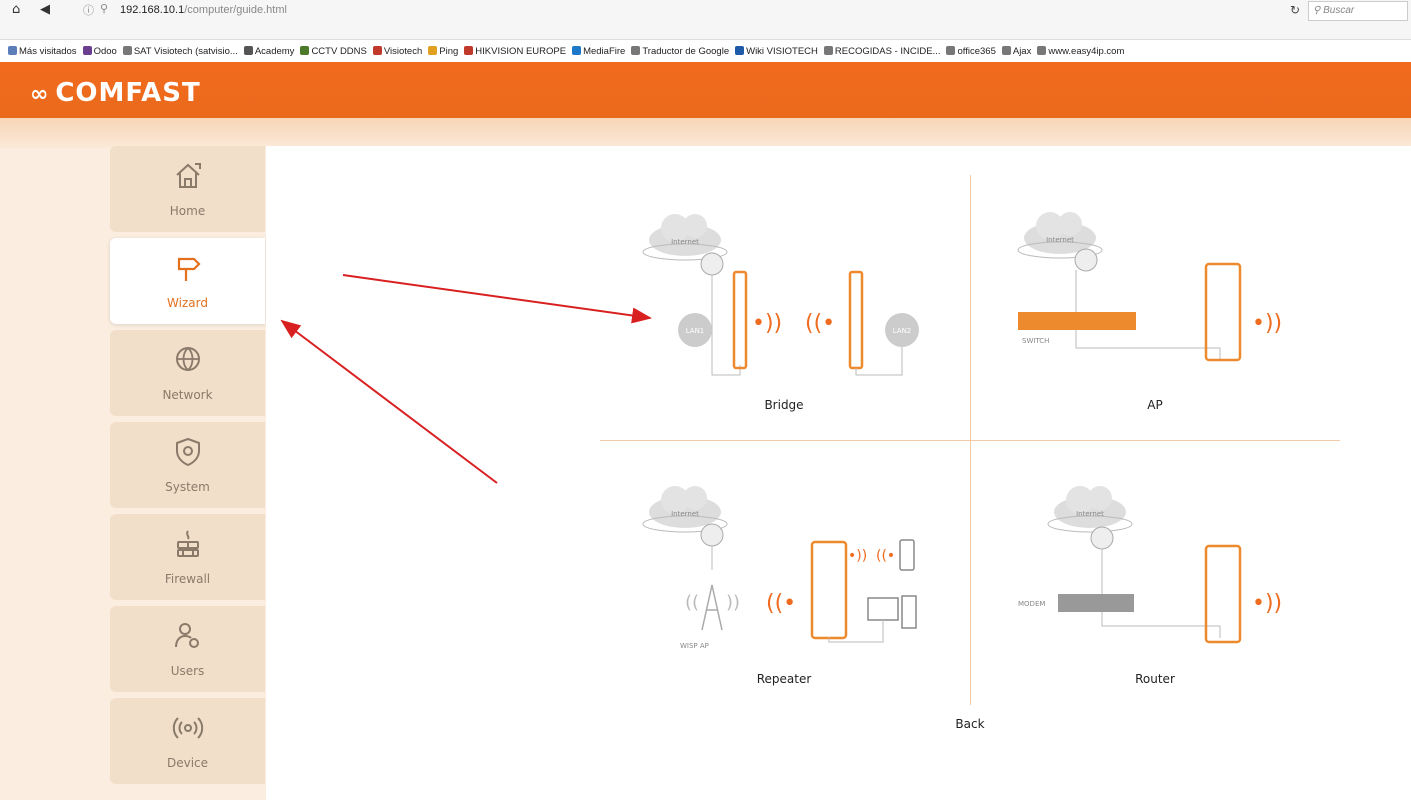 This screenshot has width=1411, height=800. I want to click on app-header, so click(705, 90).